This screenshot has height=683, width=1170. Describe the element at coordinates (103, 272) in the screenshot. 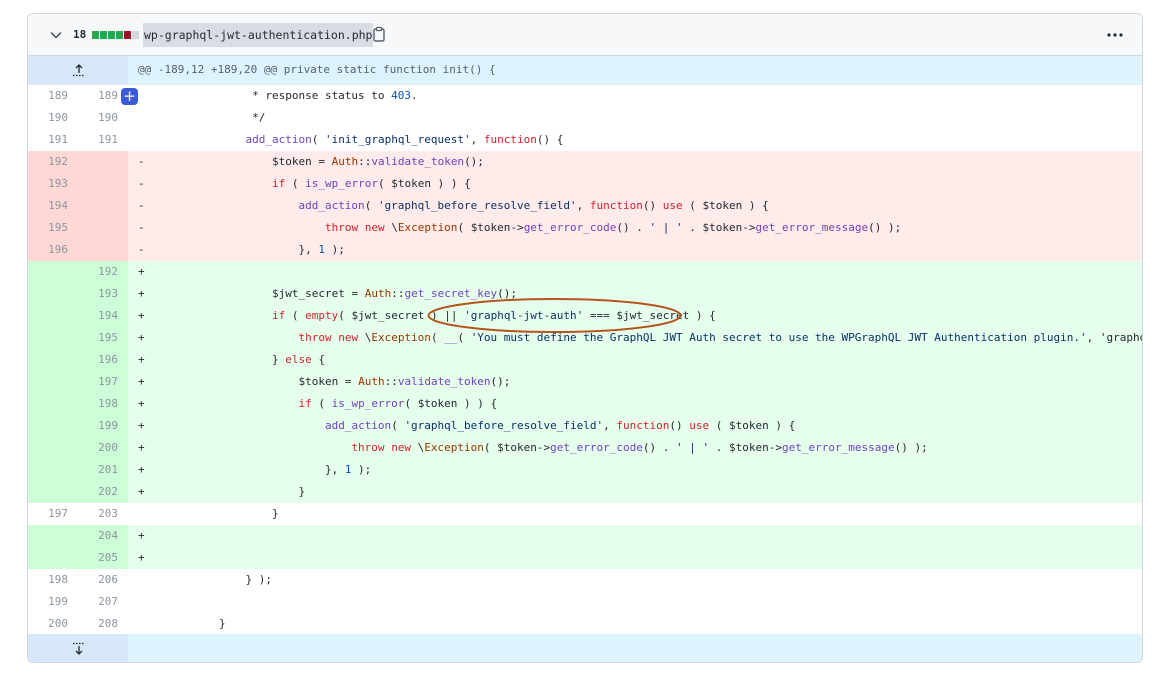

I see `new-line-number: 192` at that location.